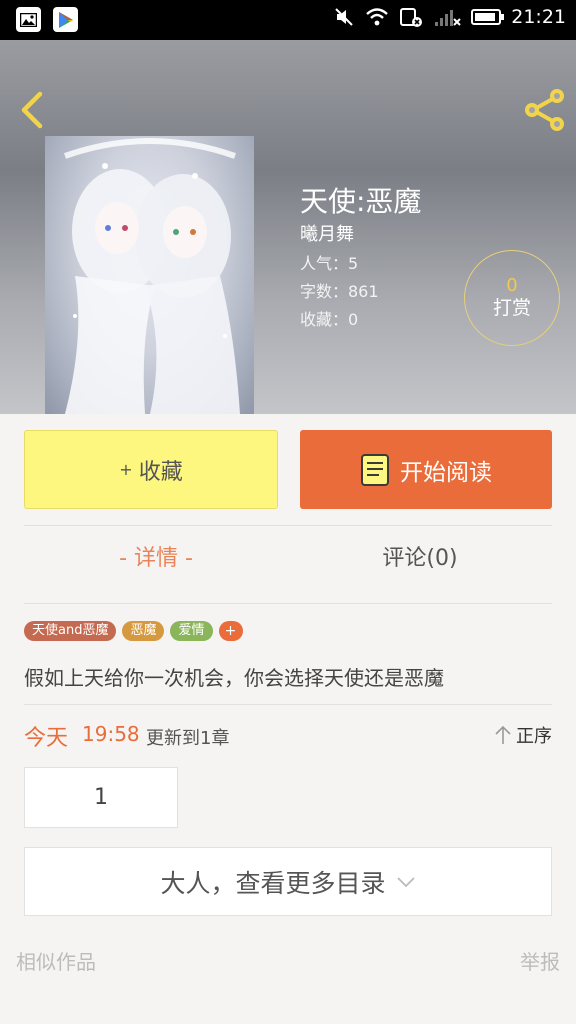 Image resolution: width=576 pixels, height=1024 pixels. Describe the element at coordinates (512, 285) in the screenshot. I see `tip-count: 0` at that location.